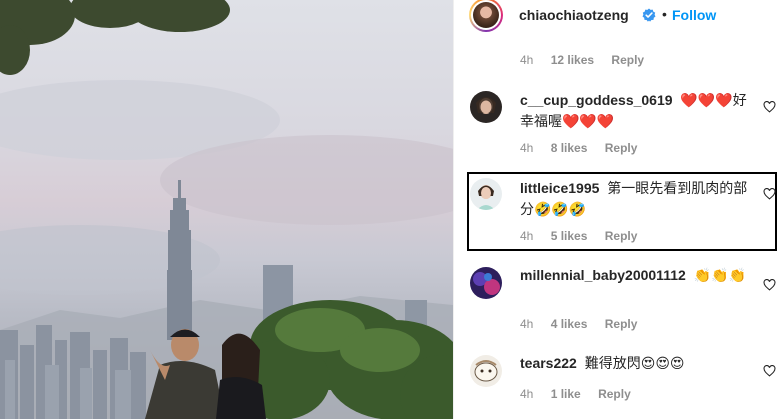  I want to click on comment-likes: 12 likes, so click(572, 60).